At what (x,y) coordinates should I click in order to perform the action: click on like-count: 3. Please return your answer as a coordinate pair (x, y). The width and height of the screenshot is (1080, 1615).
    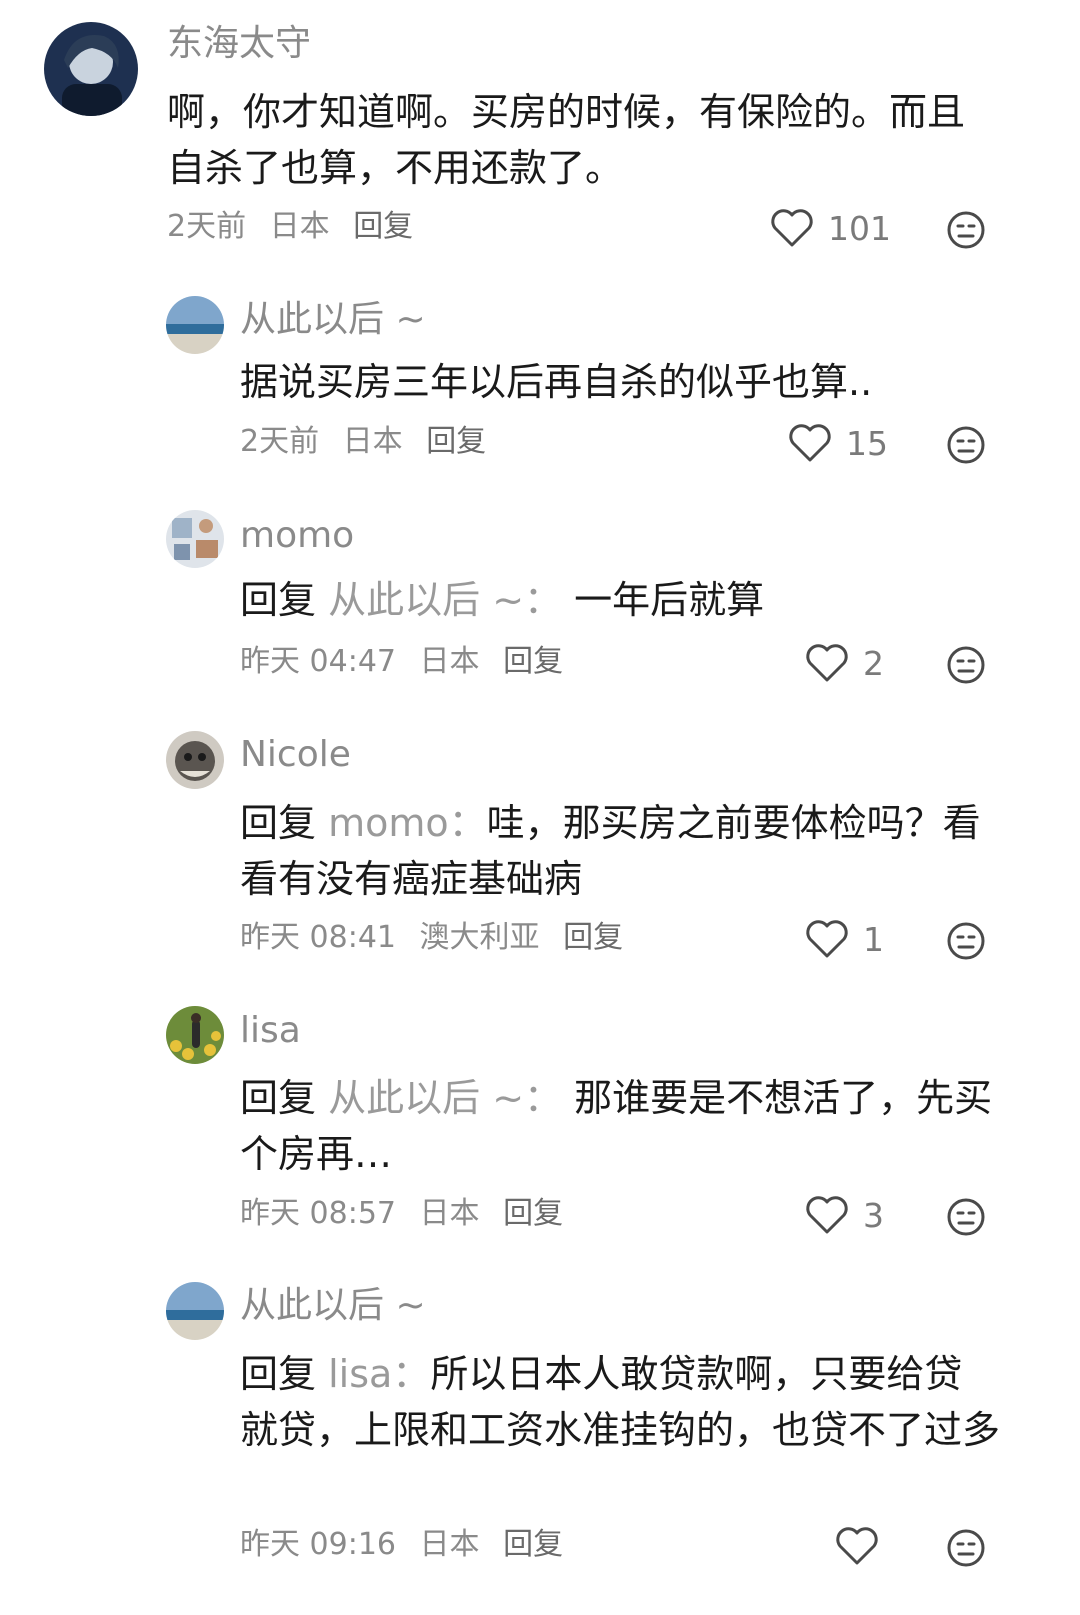
    Looking at the image, I should click on (873, 1215).